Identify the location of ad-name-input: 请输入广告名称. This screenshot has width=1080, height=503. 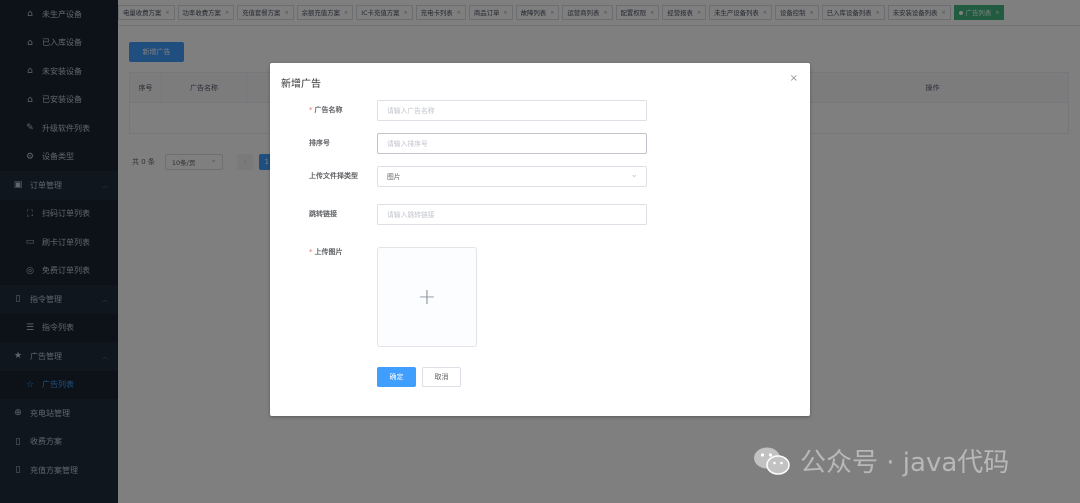
(512, 110).